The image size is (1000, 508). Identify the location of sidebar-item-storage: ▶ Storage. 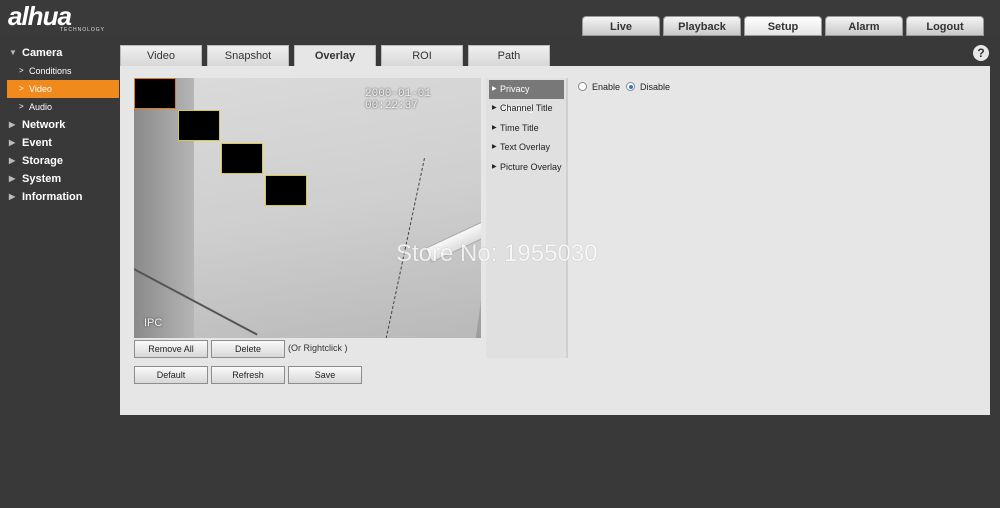
(61, 161).